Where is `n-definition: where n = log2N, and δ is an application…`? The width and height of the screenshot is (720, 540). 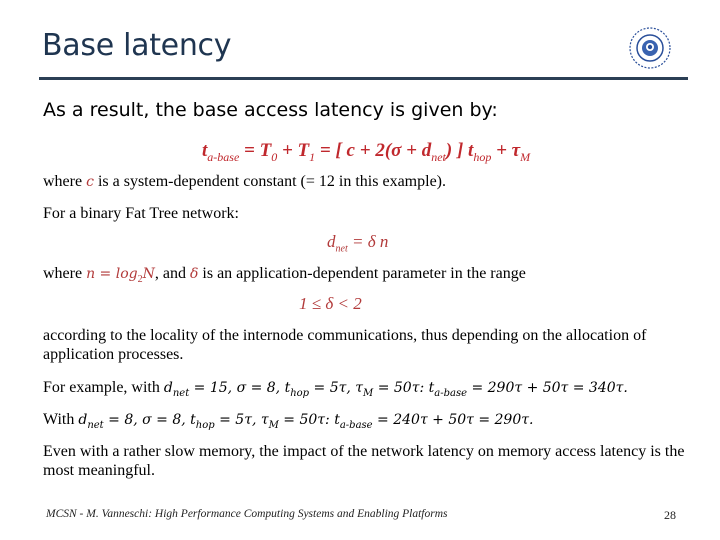 n-definition: where n = log2N, and δ is an application… is located at coordinates (284, 275).